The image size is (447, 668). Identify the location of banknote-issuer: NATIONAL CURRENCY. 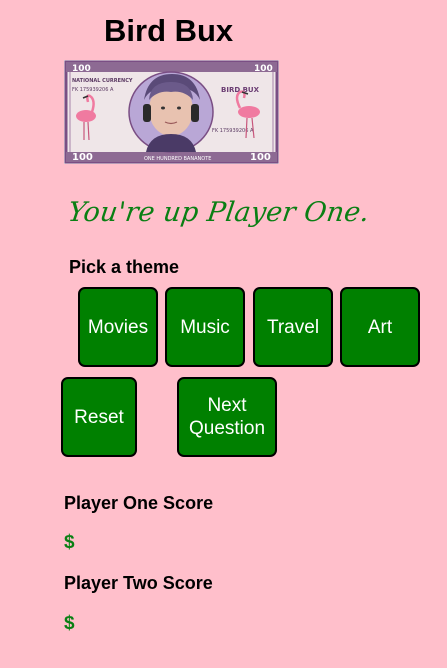
(102, 81).